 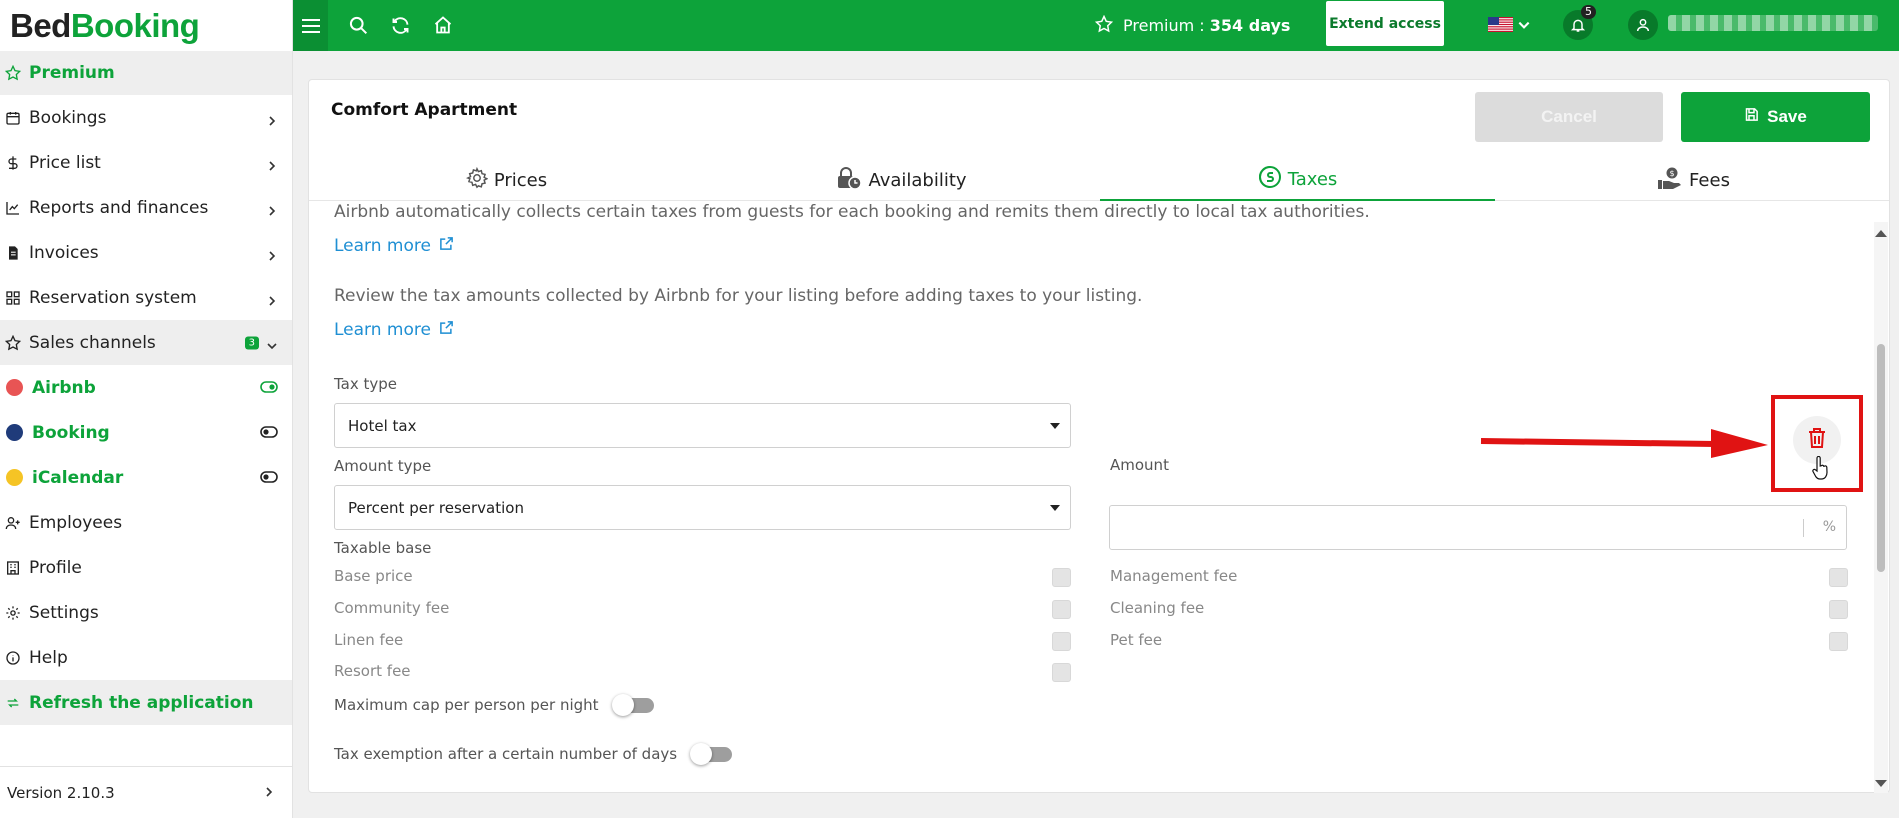 I want to click on tab-taxes: Taxes, so click(x=1297, y=180).